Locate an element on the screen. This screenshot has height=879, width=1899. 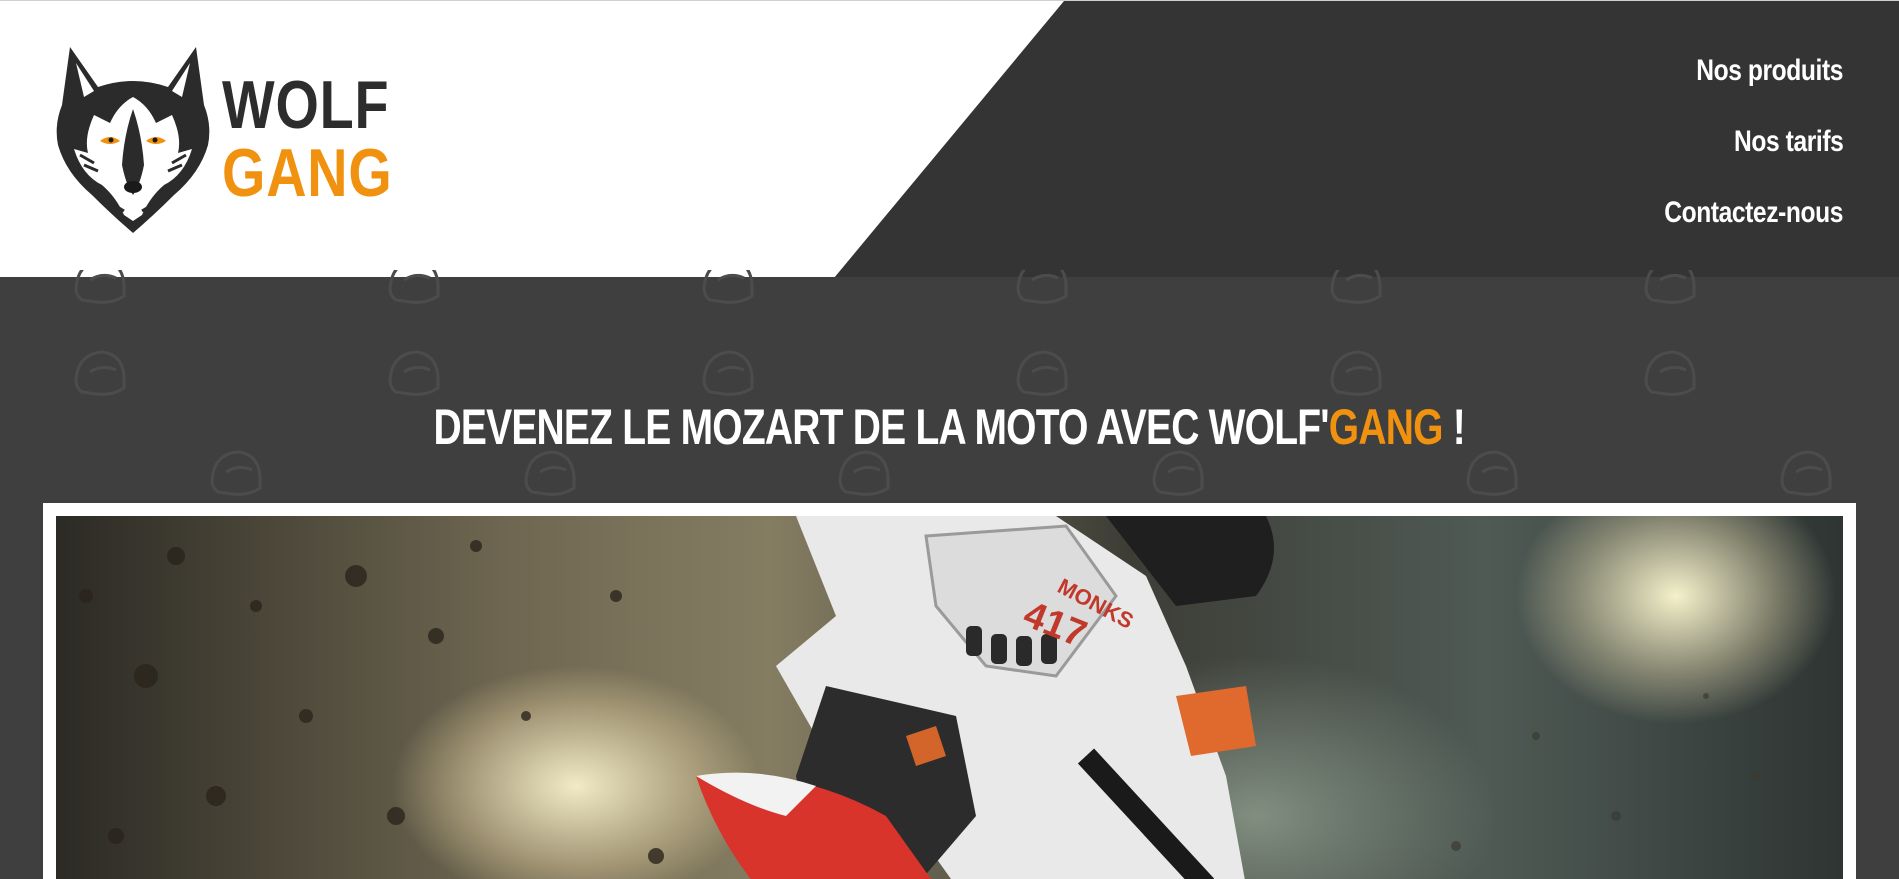
brand-wordmark: WOLF GANG is located at coordinates (307, 139).